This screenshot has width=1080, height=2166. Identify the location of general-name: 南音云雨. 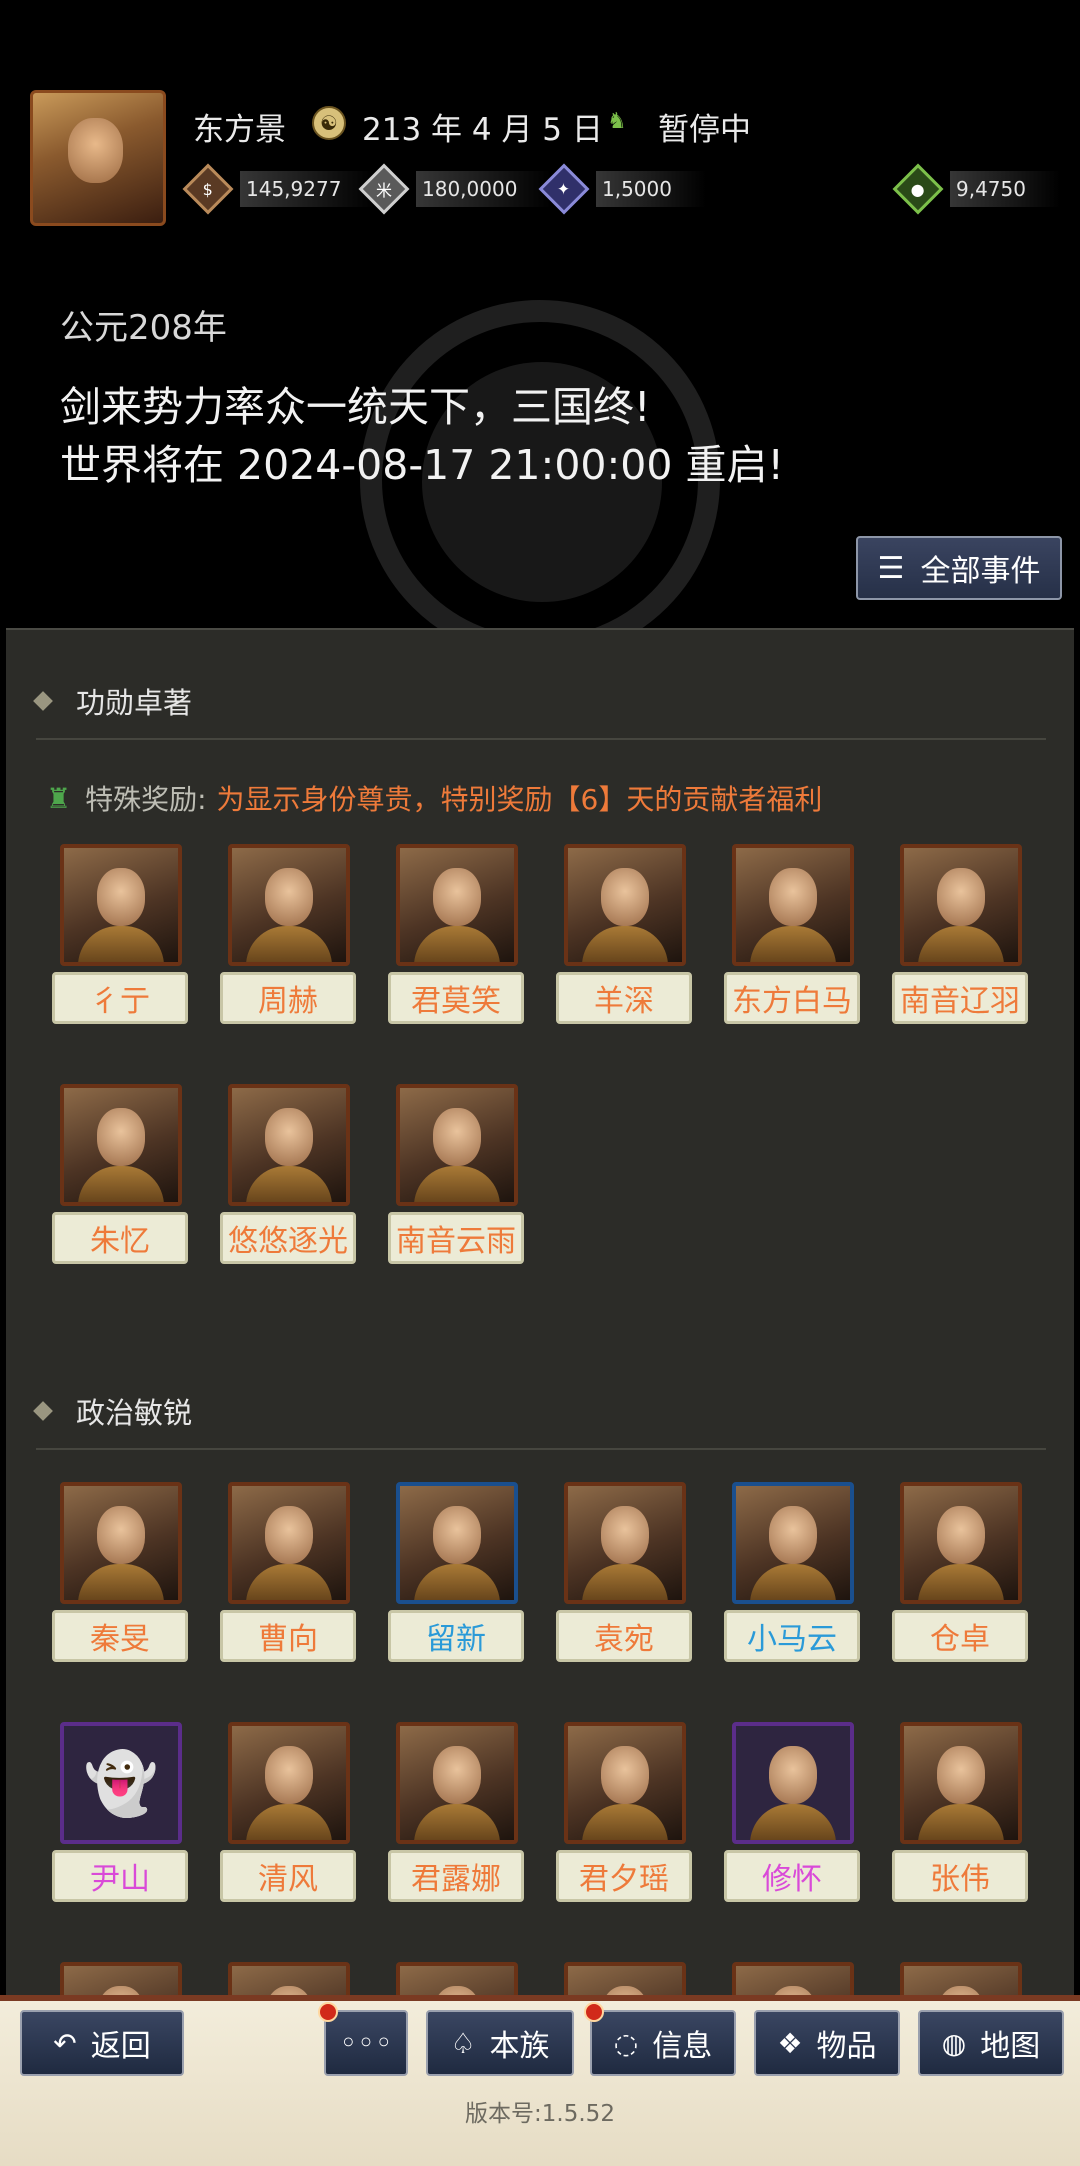
(456, 1238).